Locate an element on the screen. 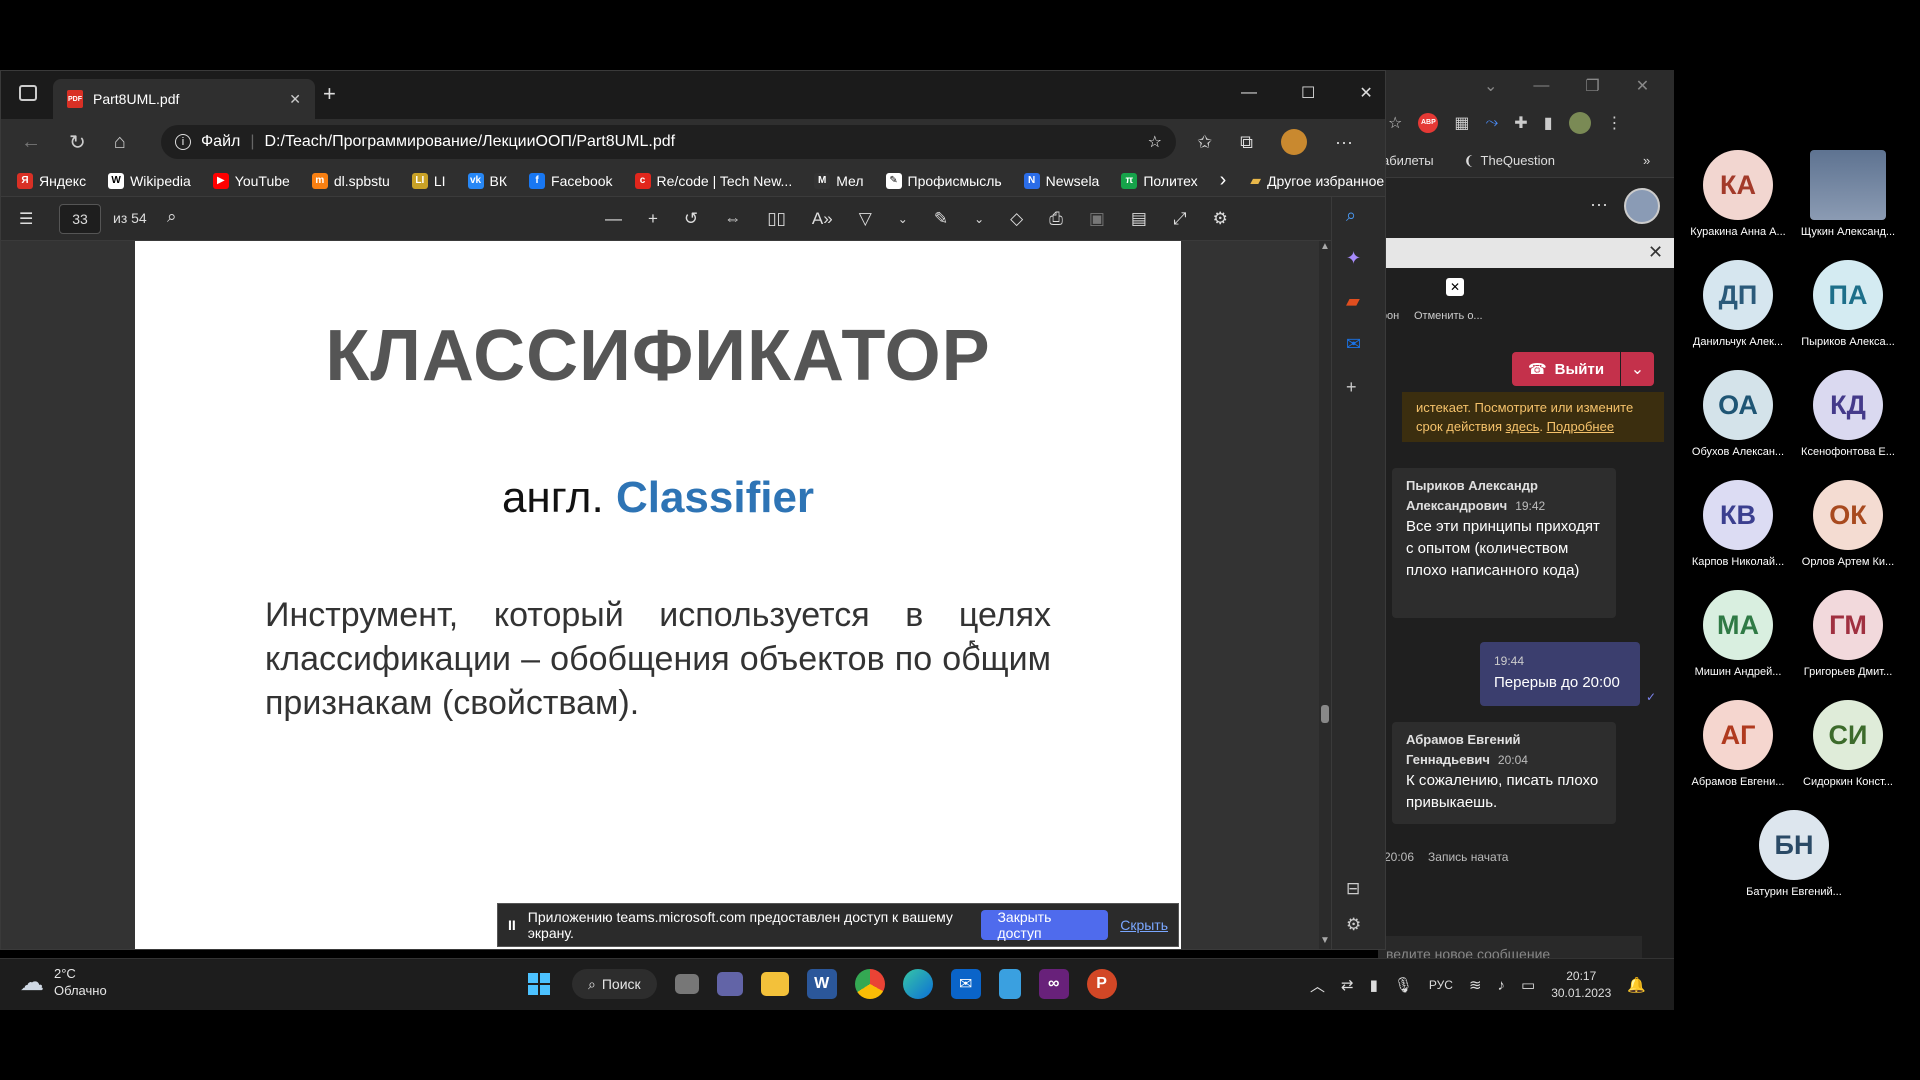 Image resolution: width=1920 pixels, height=1080 pixels. new-tab-icon: + is located at coordinates (329, 94).